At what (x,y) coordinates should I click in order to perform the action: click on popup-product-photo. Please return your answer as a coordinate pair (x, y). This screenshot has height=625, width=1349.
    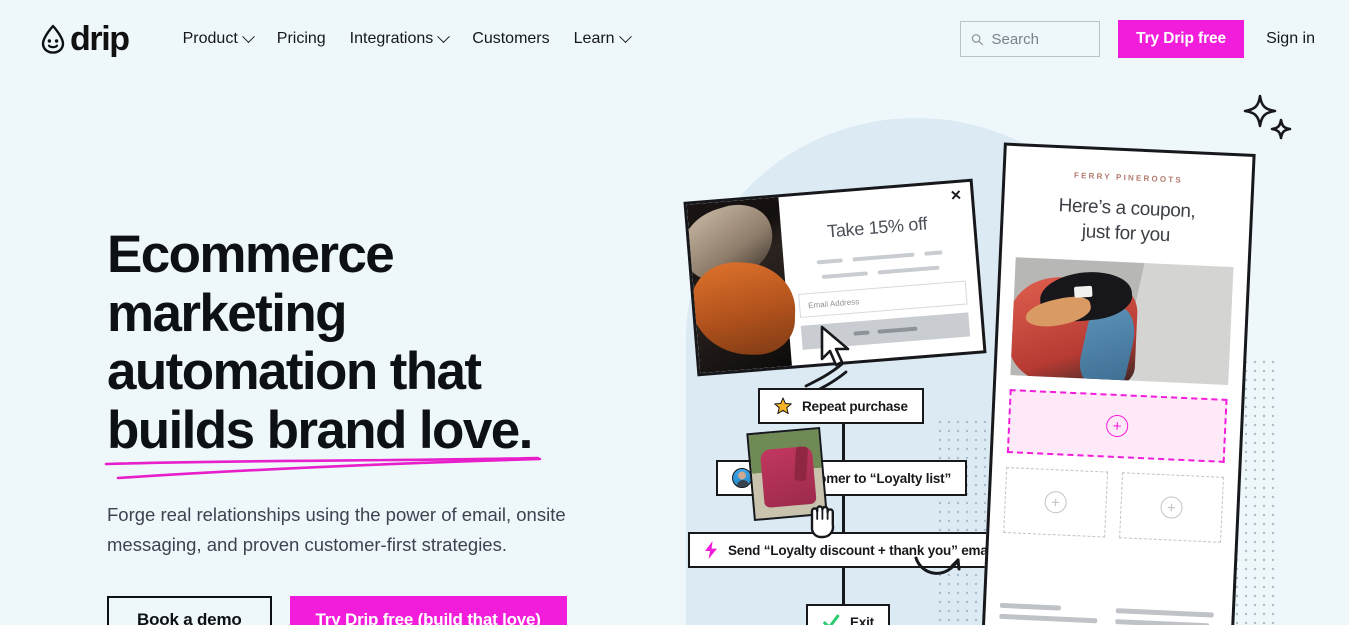
    Looking at the image, I should click on (739, 285).